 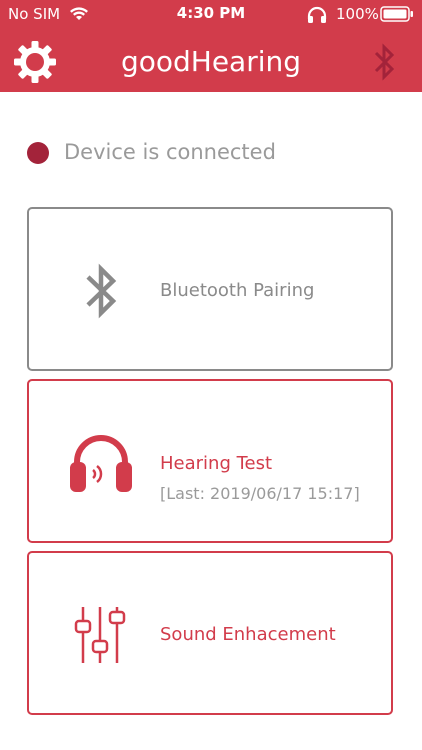 I want to click on bluetooth-pairing-label: Bluetooth Pairing, so click(x=237, y=290).